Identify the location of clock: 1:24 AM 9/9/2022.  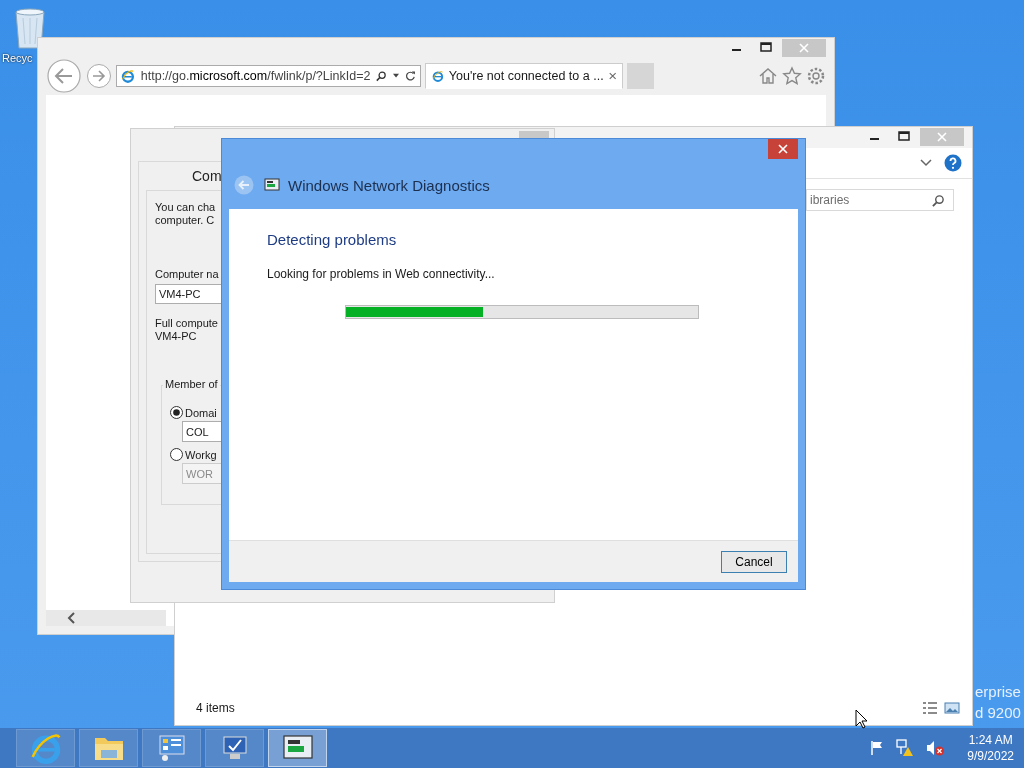
(990, 748).